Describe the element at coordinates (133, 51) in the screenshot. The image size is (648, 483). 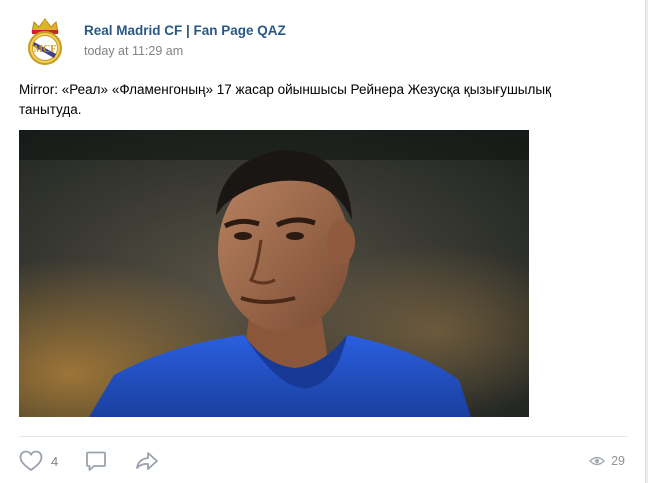
I see `post-timestamp: today at 11:29 am` at that location.